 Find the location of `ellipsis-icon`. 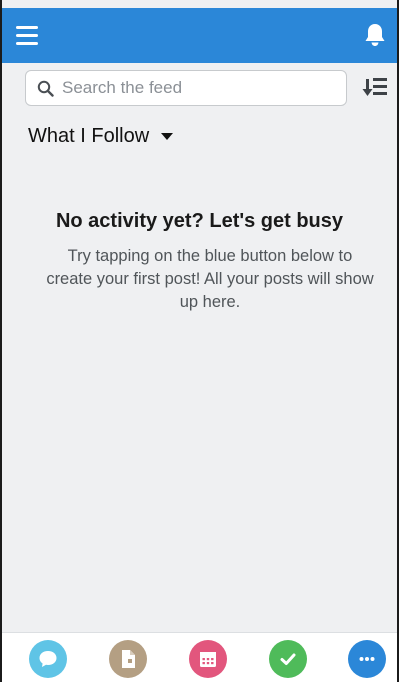

ellipsis-icon is located at coordinates (367, 659).